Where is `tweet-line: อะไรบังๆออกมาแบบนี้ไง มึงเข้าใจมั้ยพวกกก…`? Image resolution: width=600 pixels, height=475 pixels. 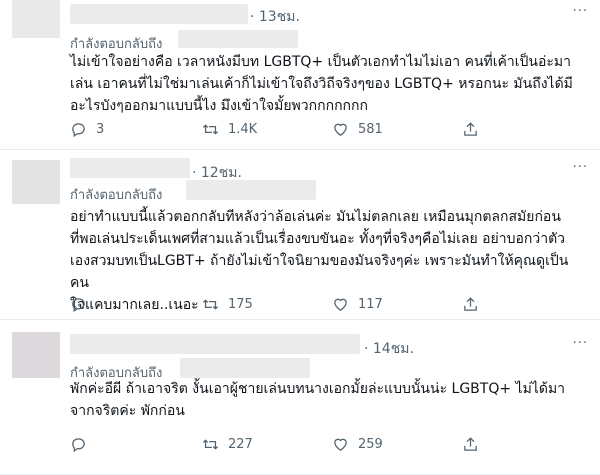 tweet-line: อะไรบังๆออกมาแบบนี้ไง มึงเข้าใจมั้ยพวกกก… is located at coordinates (219, 106).